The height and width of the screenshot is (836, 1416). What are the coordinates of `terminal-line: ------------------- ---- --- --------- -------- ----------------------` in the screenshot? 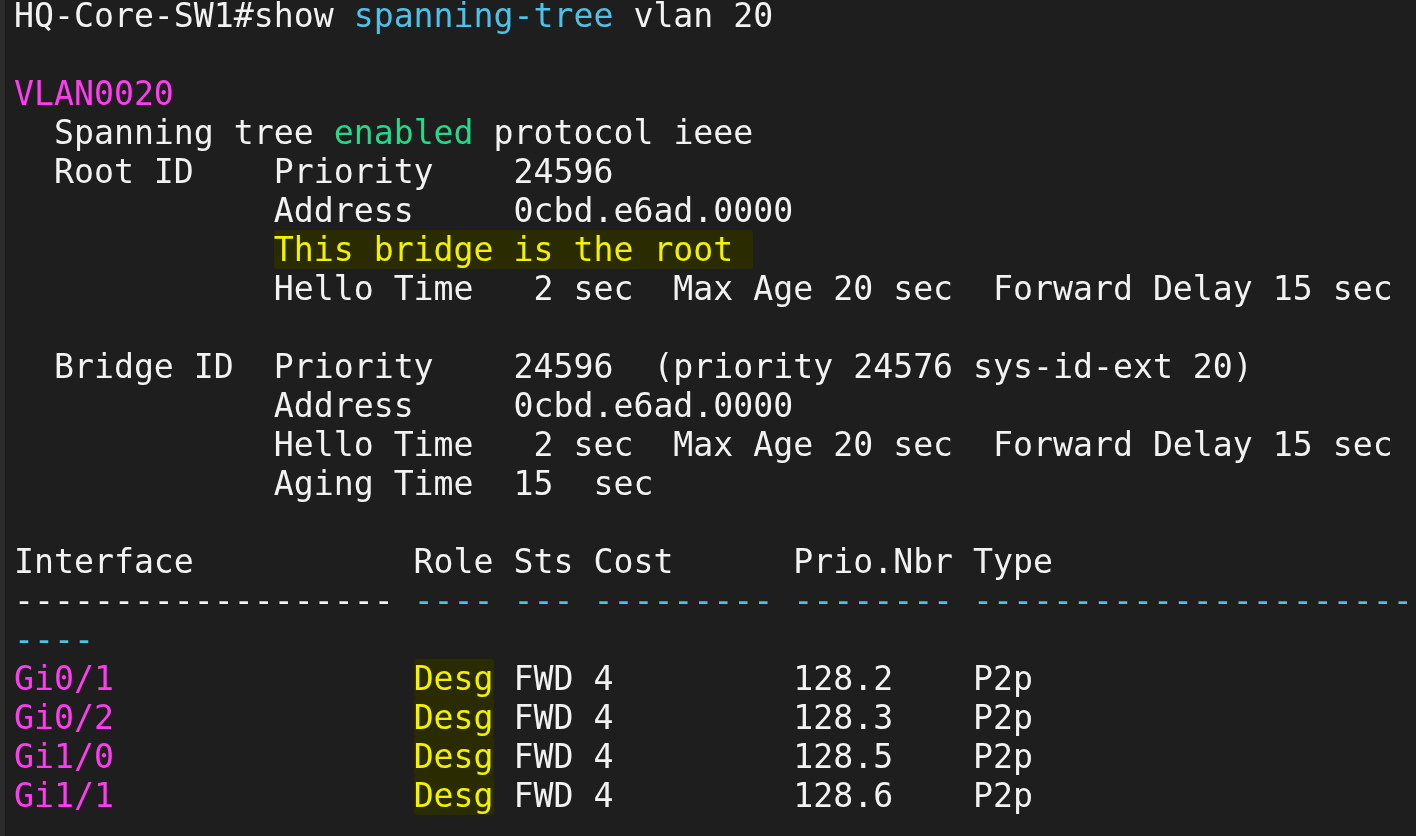 It's located at (713, 600).